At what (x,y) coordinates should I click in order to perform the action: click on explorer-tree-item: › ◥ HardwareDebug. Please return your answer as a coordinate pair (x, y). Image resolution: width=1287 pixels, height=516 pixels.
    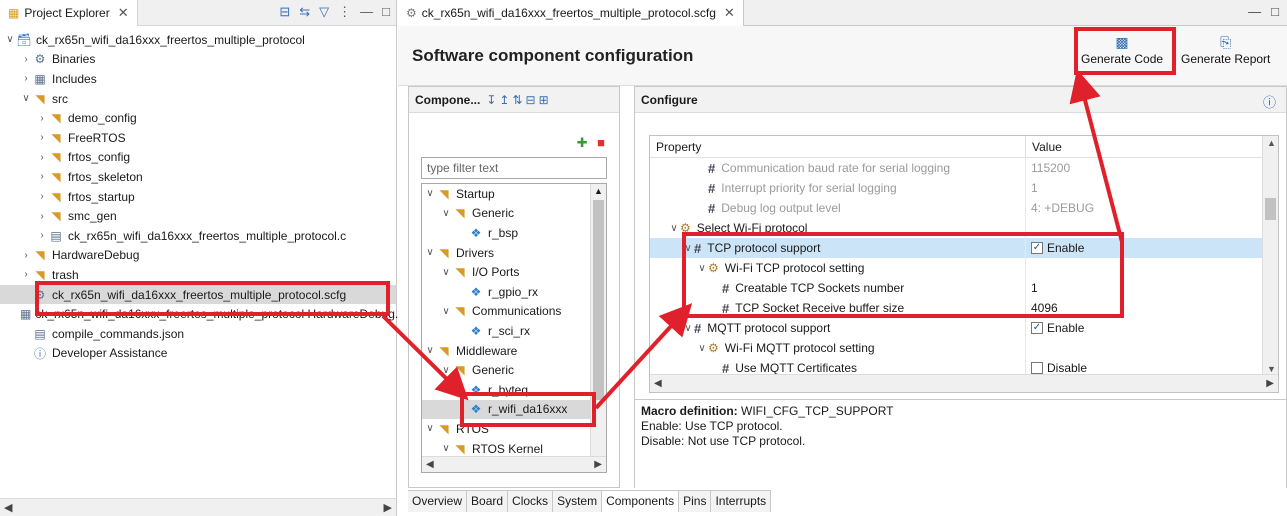
    Looking at the image, I should click on (198, 256).